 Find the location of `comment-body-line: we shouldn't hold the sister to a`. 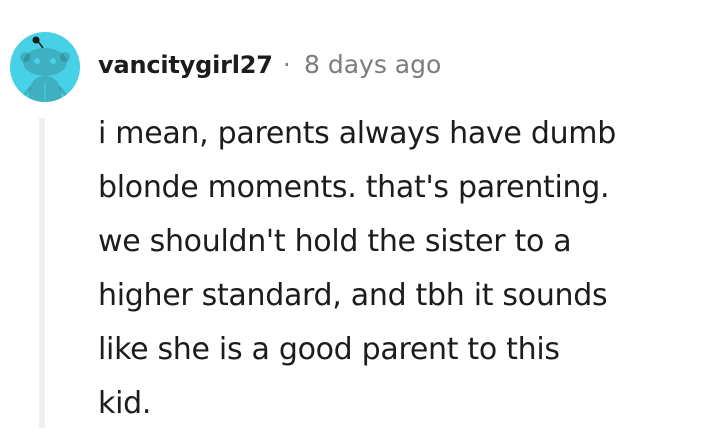

comment-body-line: we shouldn't hold the sister to a is located at coordinates (335, 241).